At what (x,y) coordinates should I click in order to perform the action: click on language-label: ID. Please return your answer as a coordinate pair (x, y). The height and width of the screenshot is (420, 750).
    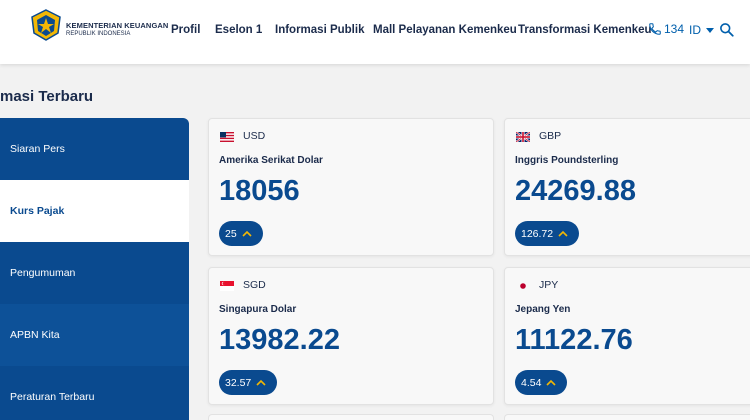
    Looking at the image, I should click on (695, 30).